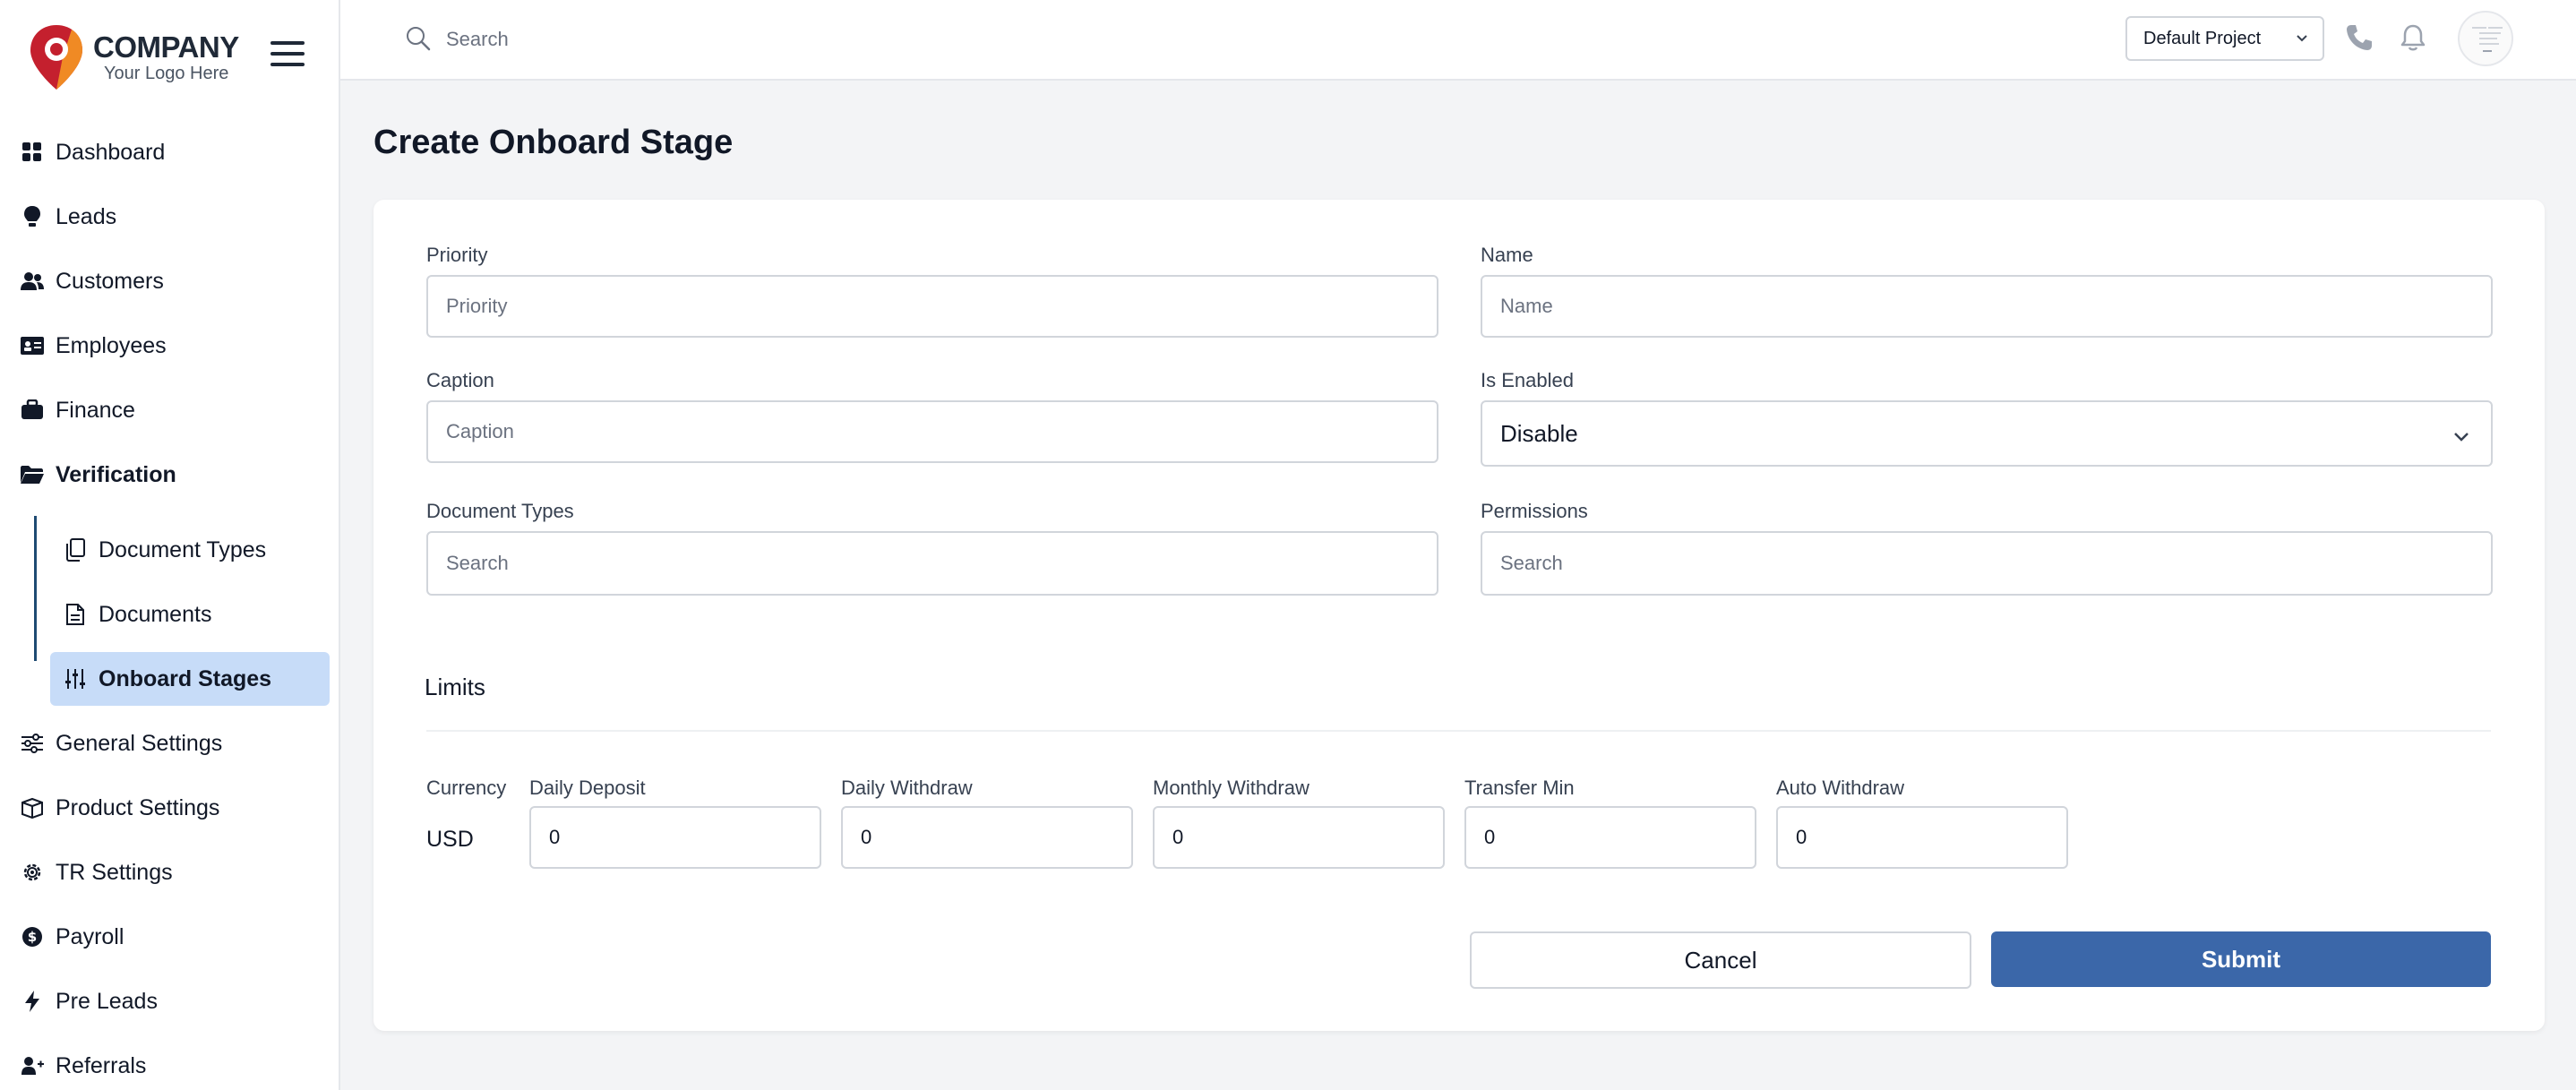 The width and height of the screenshot is (2576, 1090). What do you see at coordinates (1987, 306) in the screenshot?
I see `name-input` at bounding box center [1987, 306].